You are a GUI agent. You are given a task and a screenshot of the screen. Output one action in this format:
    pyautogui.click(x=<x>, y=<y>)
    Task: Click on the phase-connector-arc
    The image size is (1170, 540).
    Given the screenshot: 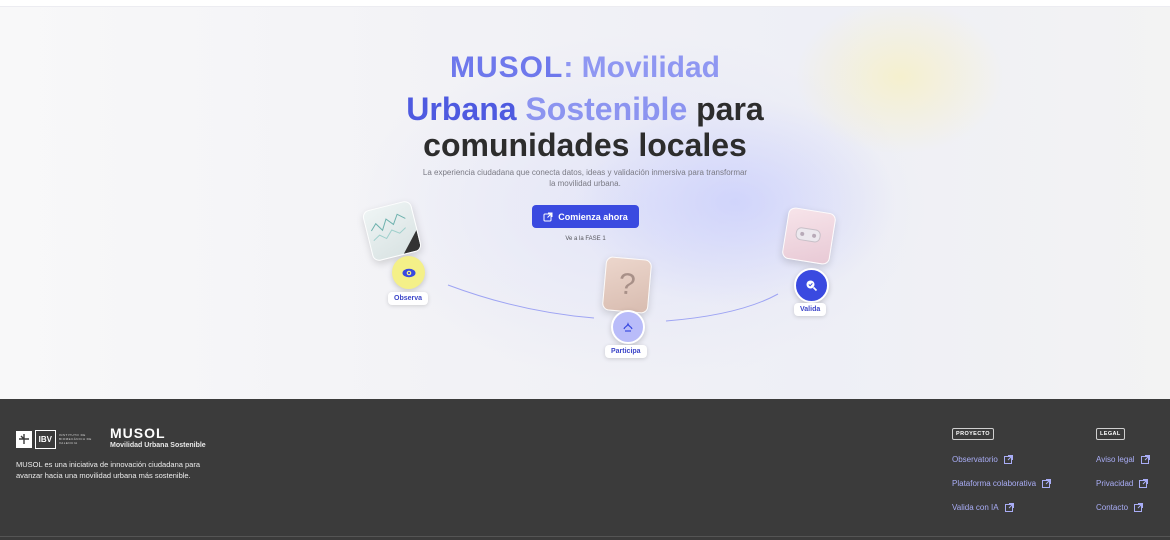 What is the action you would take?
    pyautogui.click(x=613, y=303)
    